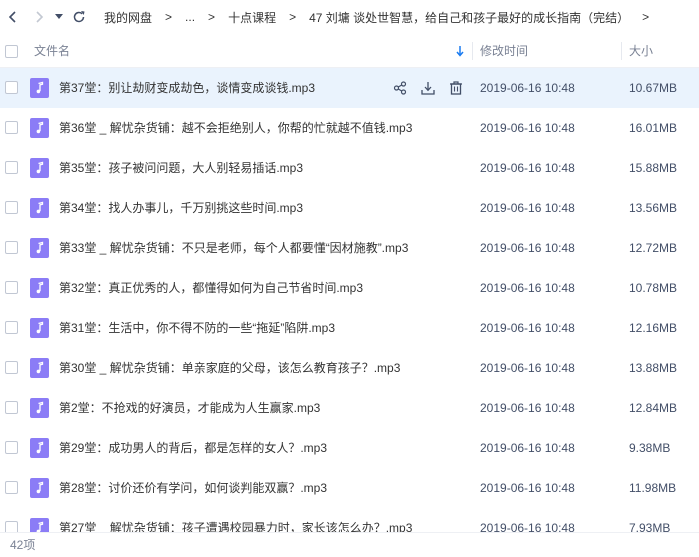 This screenshot has height=557, width=699. What do you see at coordinates (187, 88) in the screenshot?
I see `file-name: 第37堂：别让劫财变成劫色，谈情变成谈钱.mp3` at bounding box center [187, 88].